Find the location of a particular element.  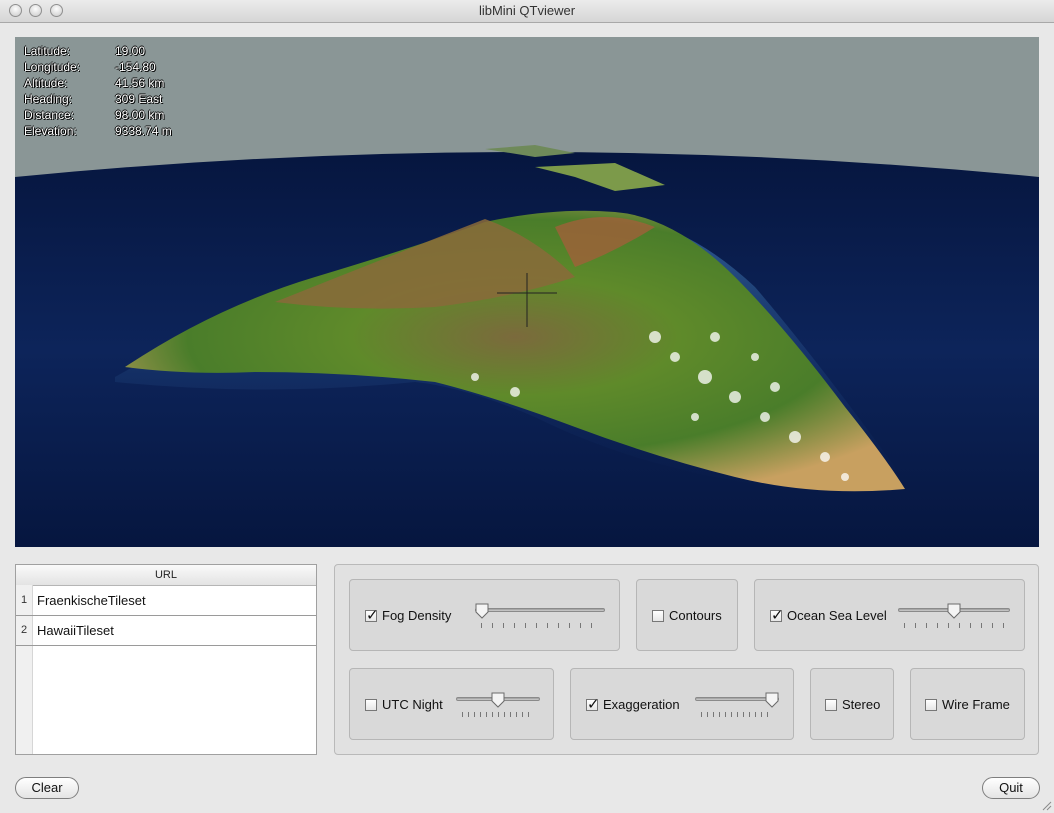

utc-night-slider is located at coordinates (498, 705).